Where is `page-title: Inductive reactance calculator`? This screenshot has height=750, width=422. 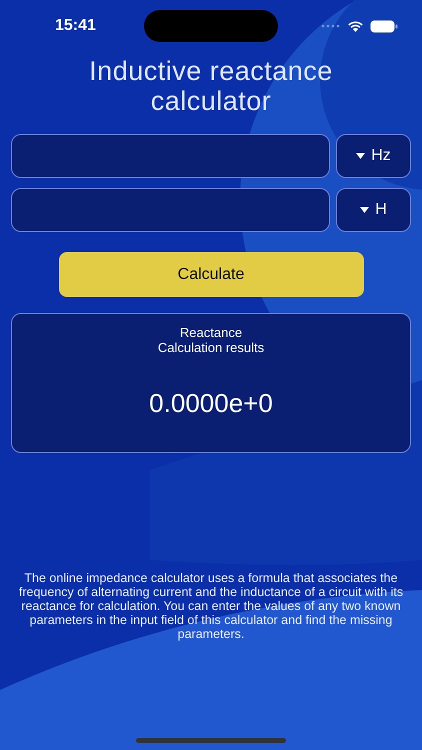 page-title: Inductive reactance calculator is located at coordinates (211, 86).